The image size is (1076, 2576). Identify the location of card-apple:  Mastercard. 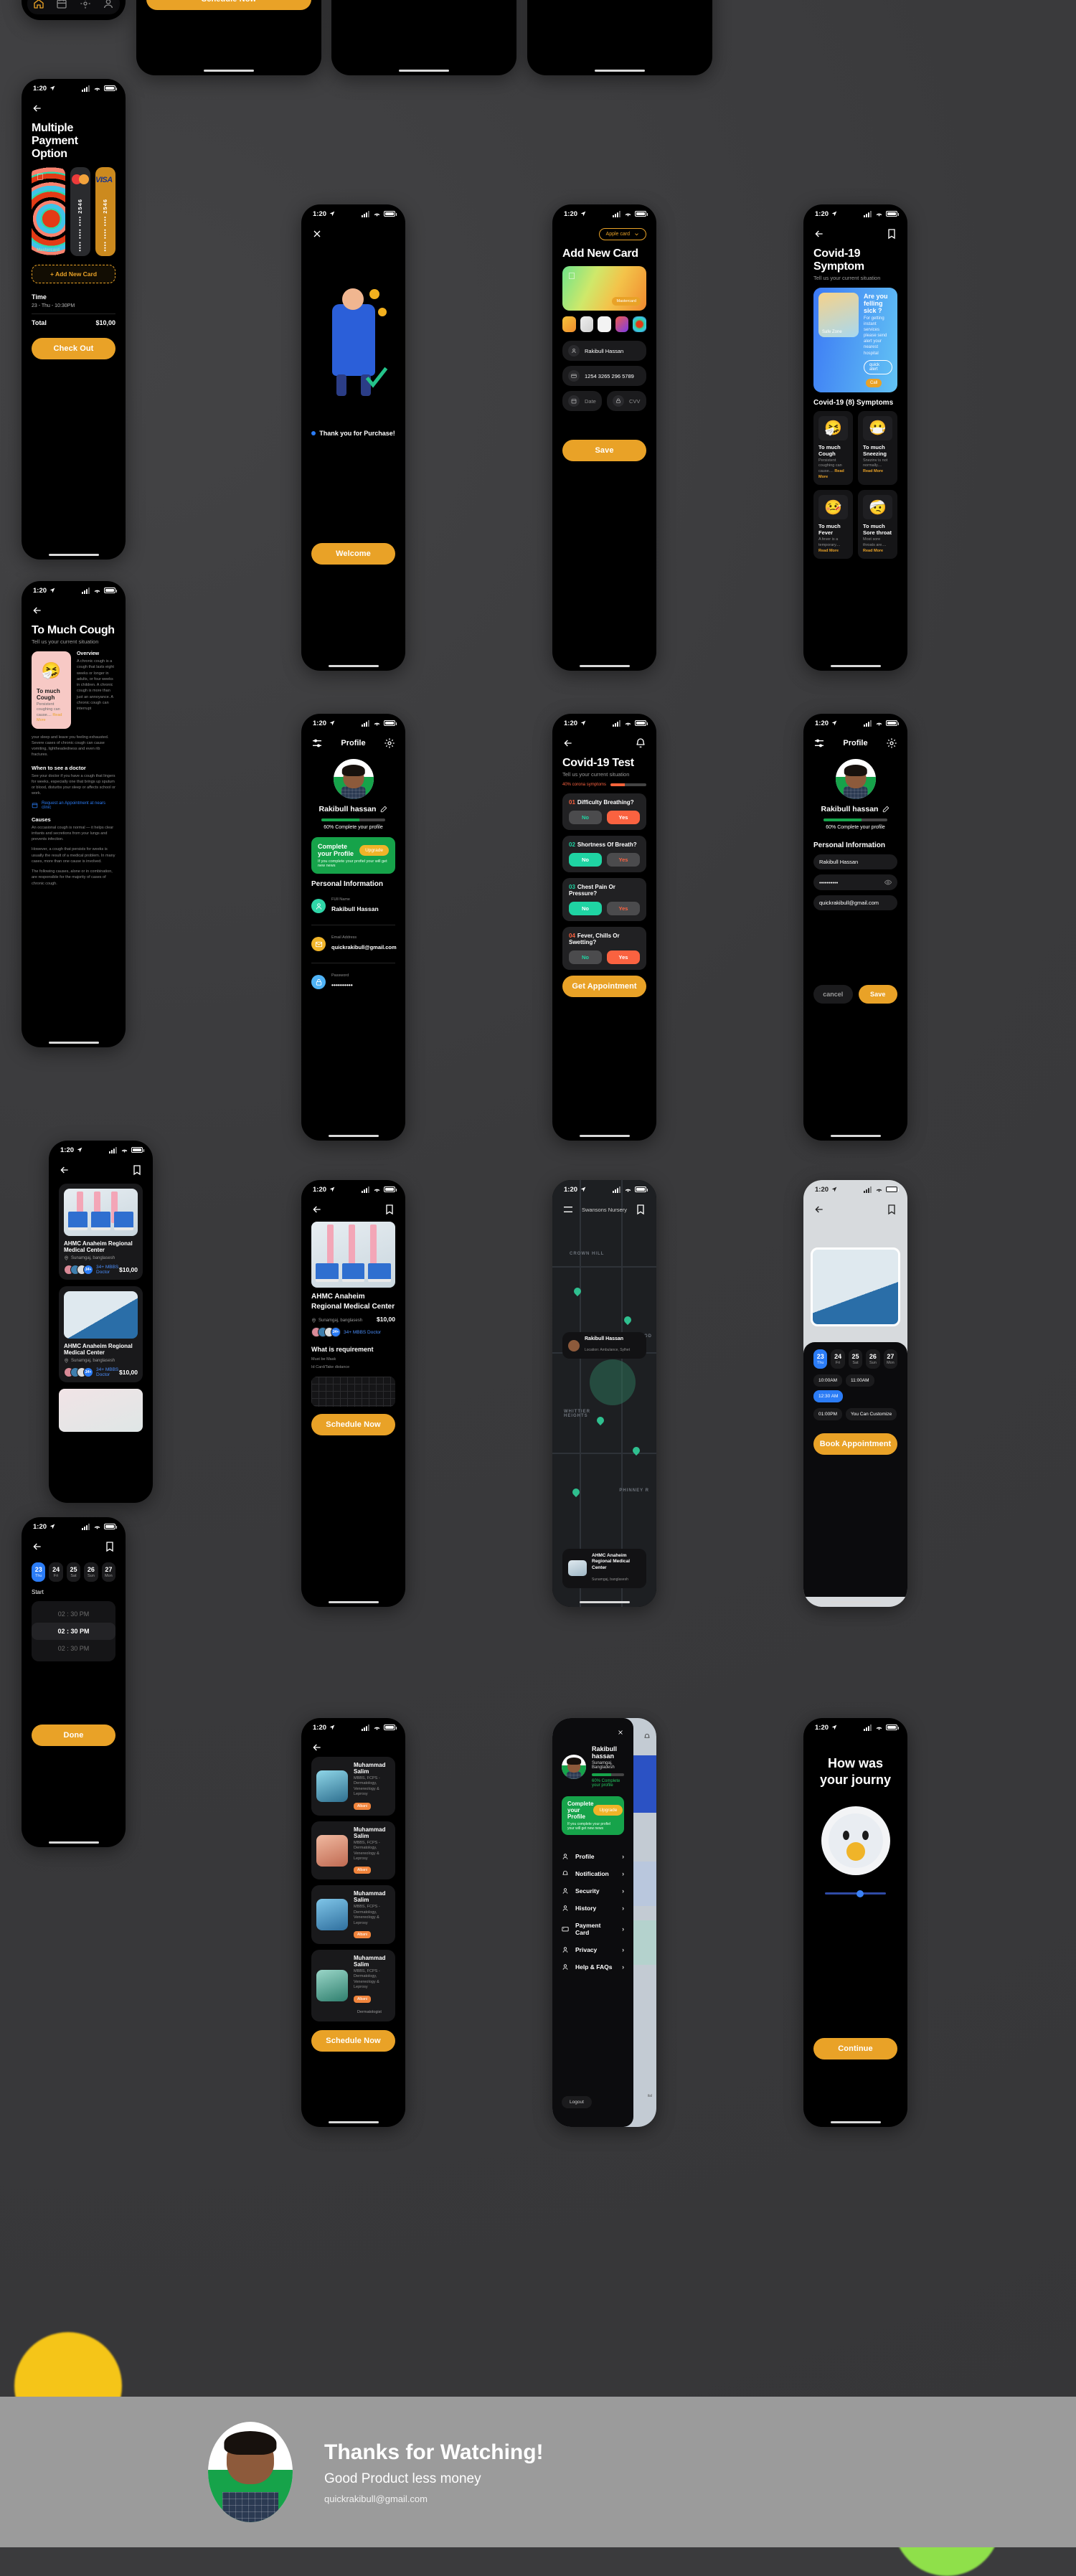
(49, 211).